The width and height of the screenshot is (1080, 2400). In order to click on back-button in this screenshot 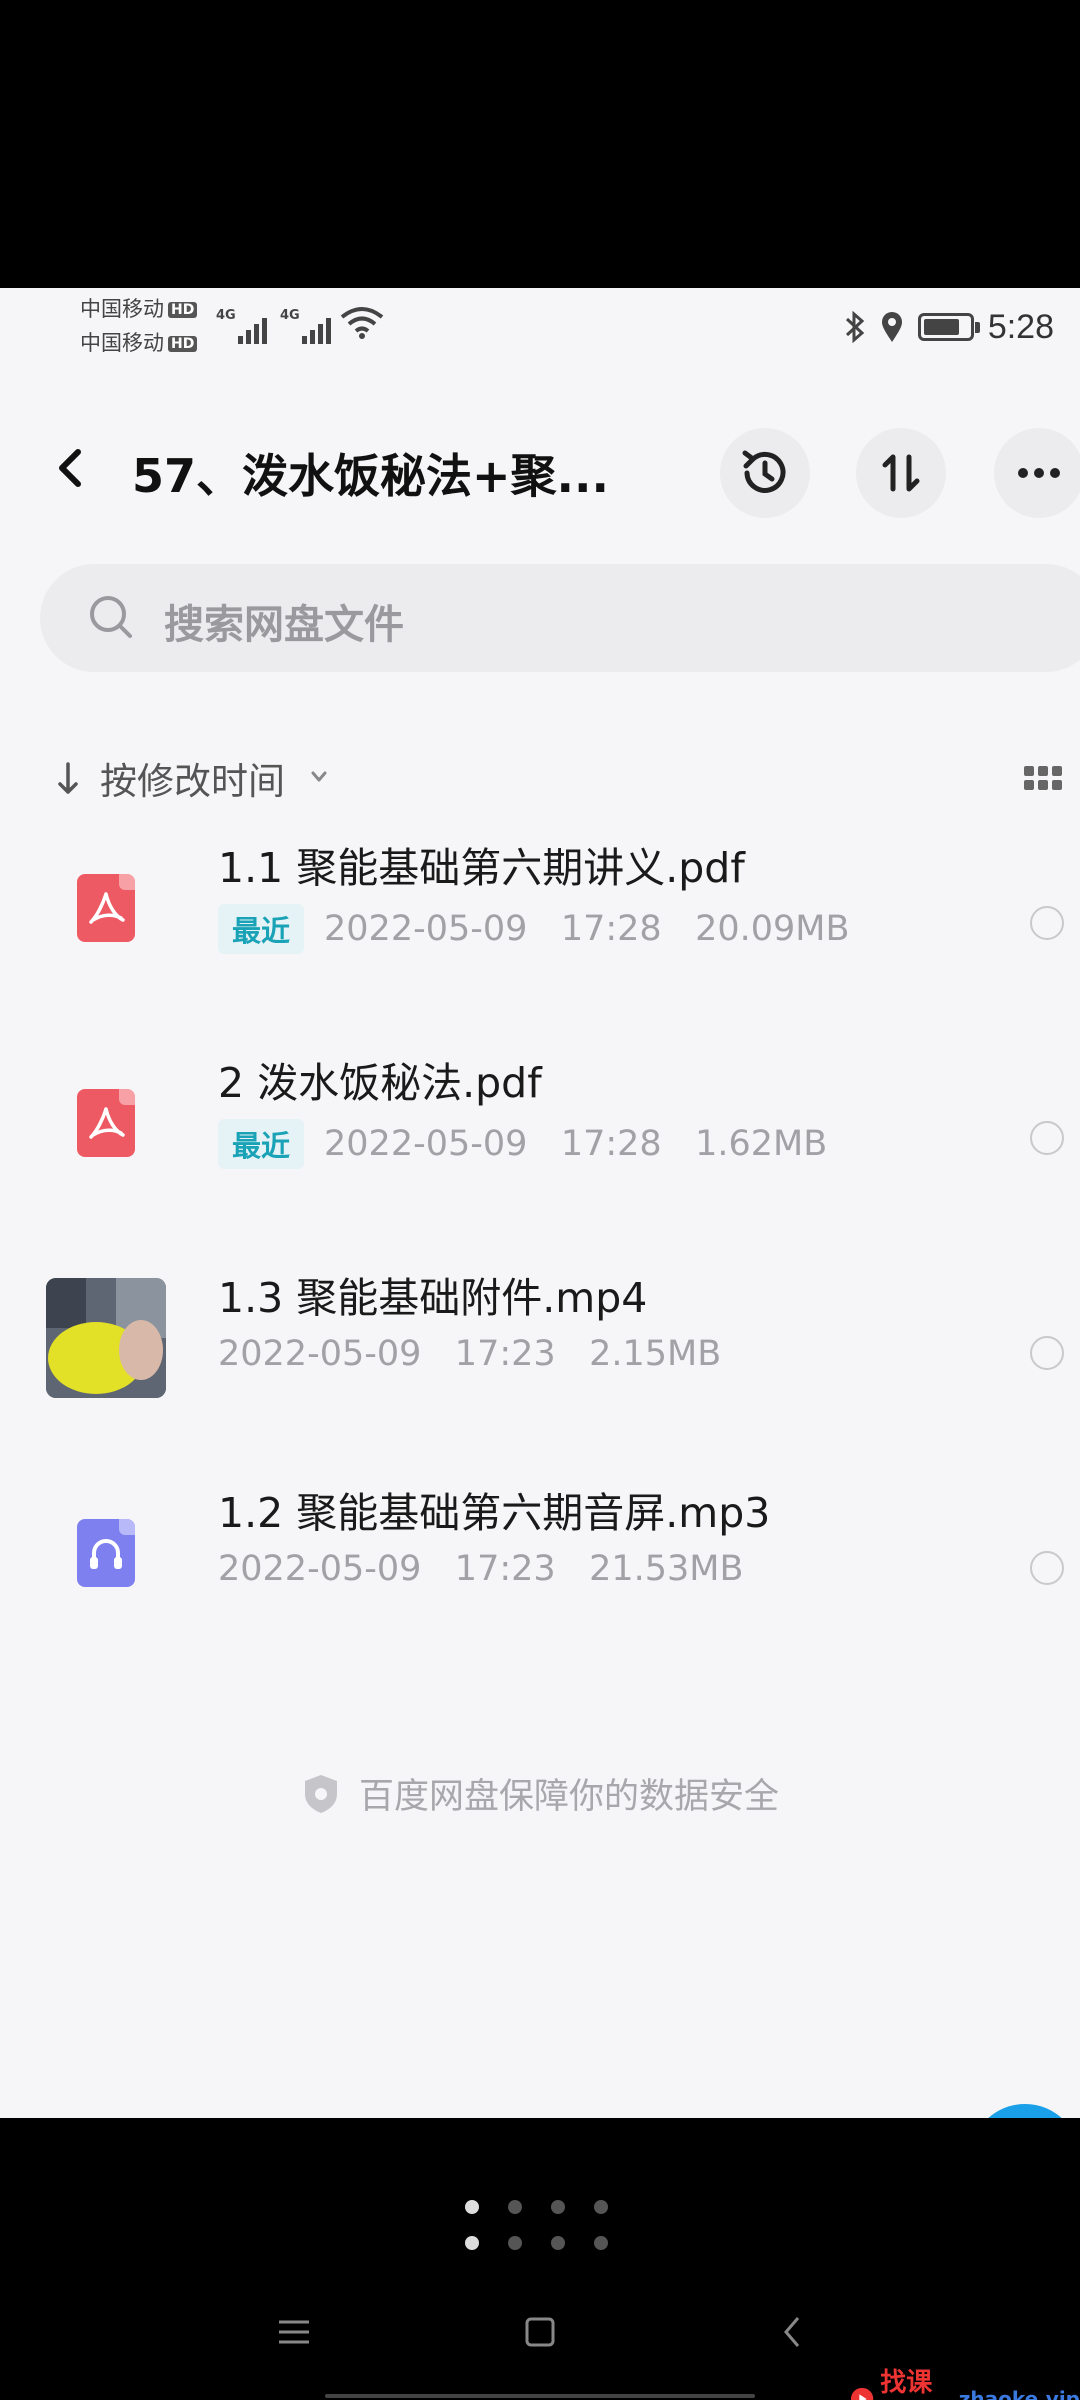, I will do `click(70, 468)`.